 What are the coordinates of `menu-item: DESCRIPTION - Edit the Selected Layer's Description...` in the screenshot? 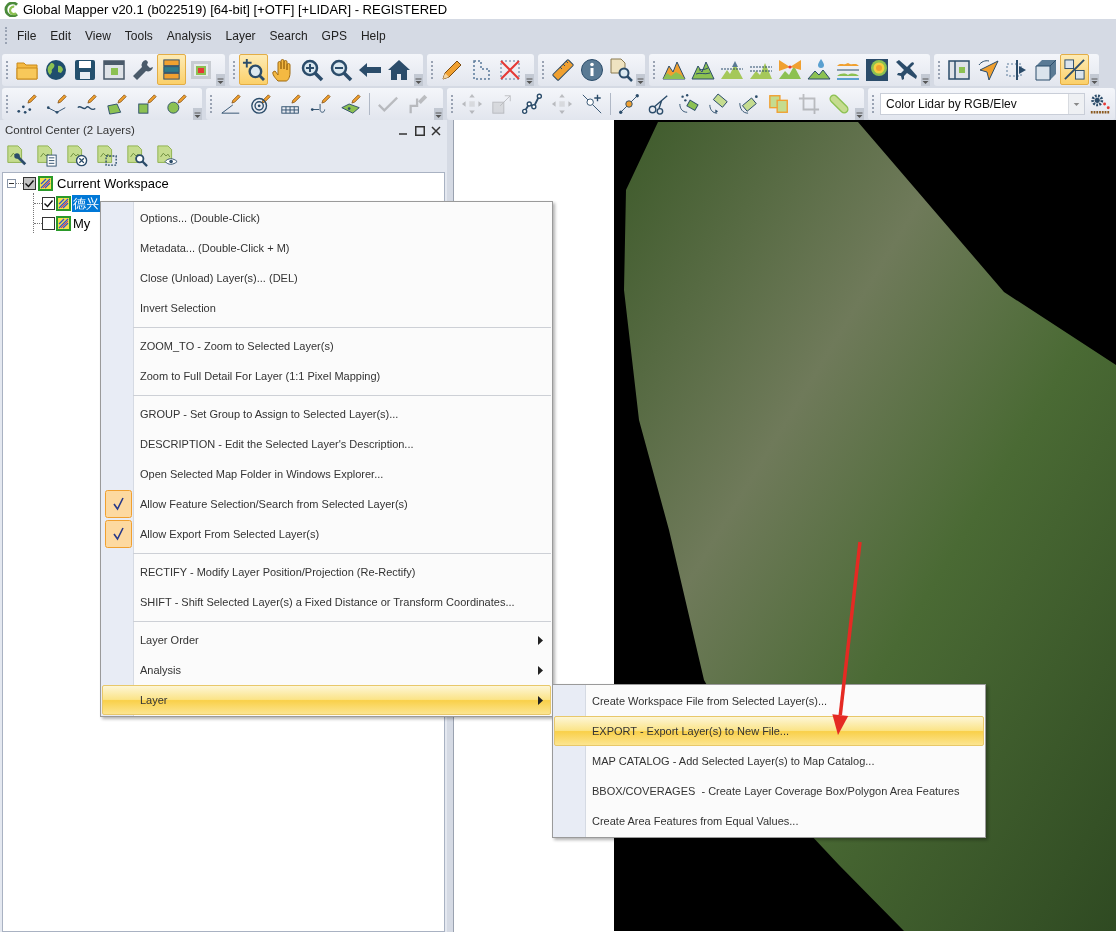 It's located at (326, 444).